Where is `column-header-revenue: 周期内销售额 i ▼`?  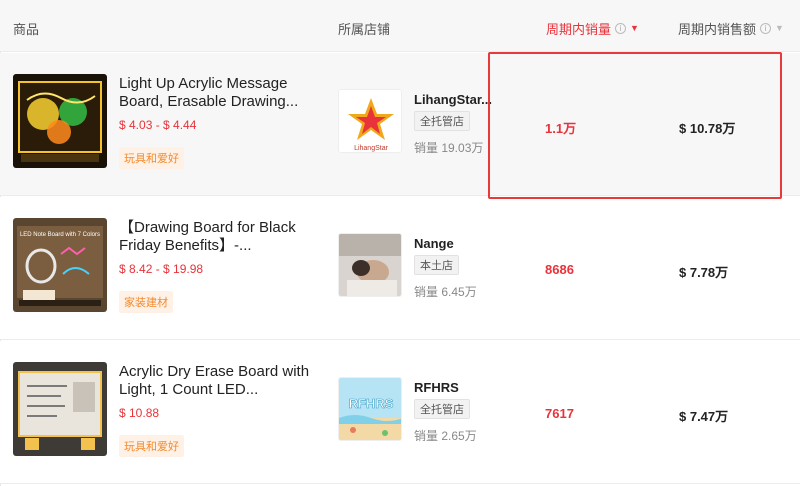 column-header-revenue: 周期内销售额 i ▼ is located at coordinates (731, 28).